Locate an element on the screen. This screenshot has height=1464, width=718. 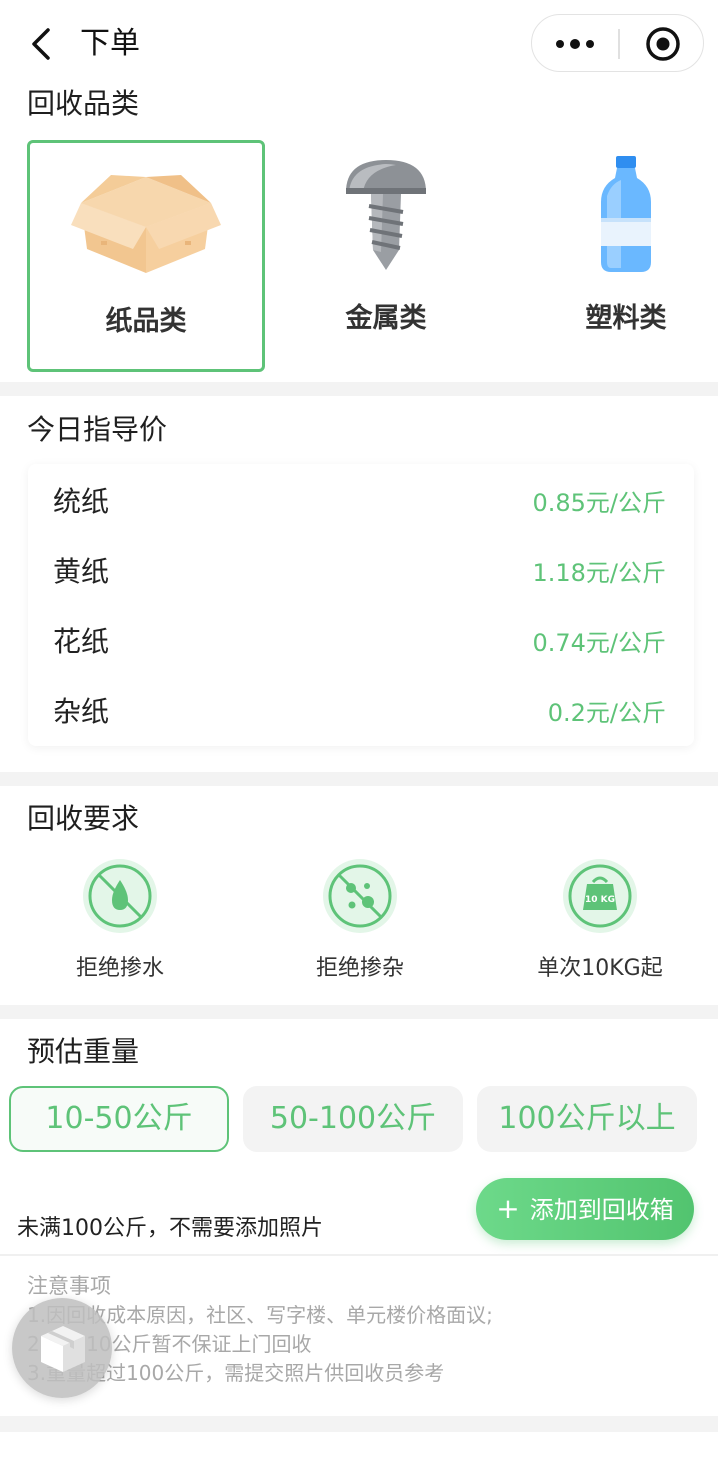
mini-program-capsule is located at coordinates (617, 43).